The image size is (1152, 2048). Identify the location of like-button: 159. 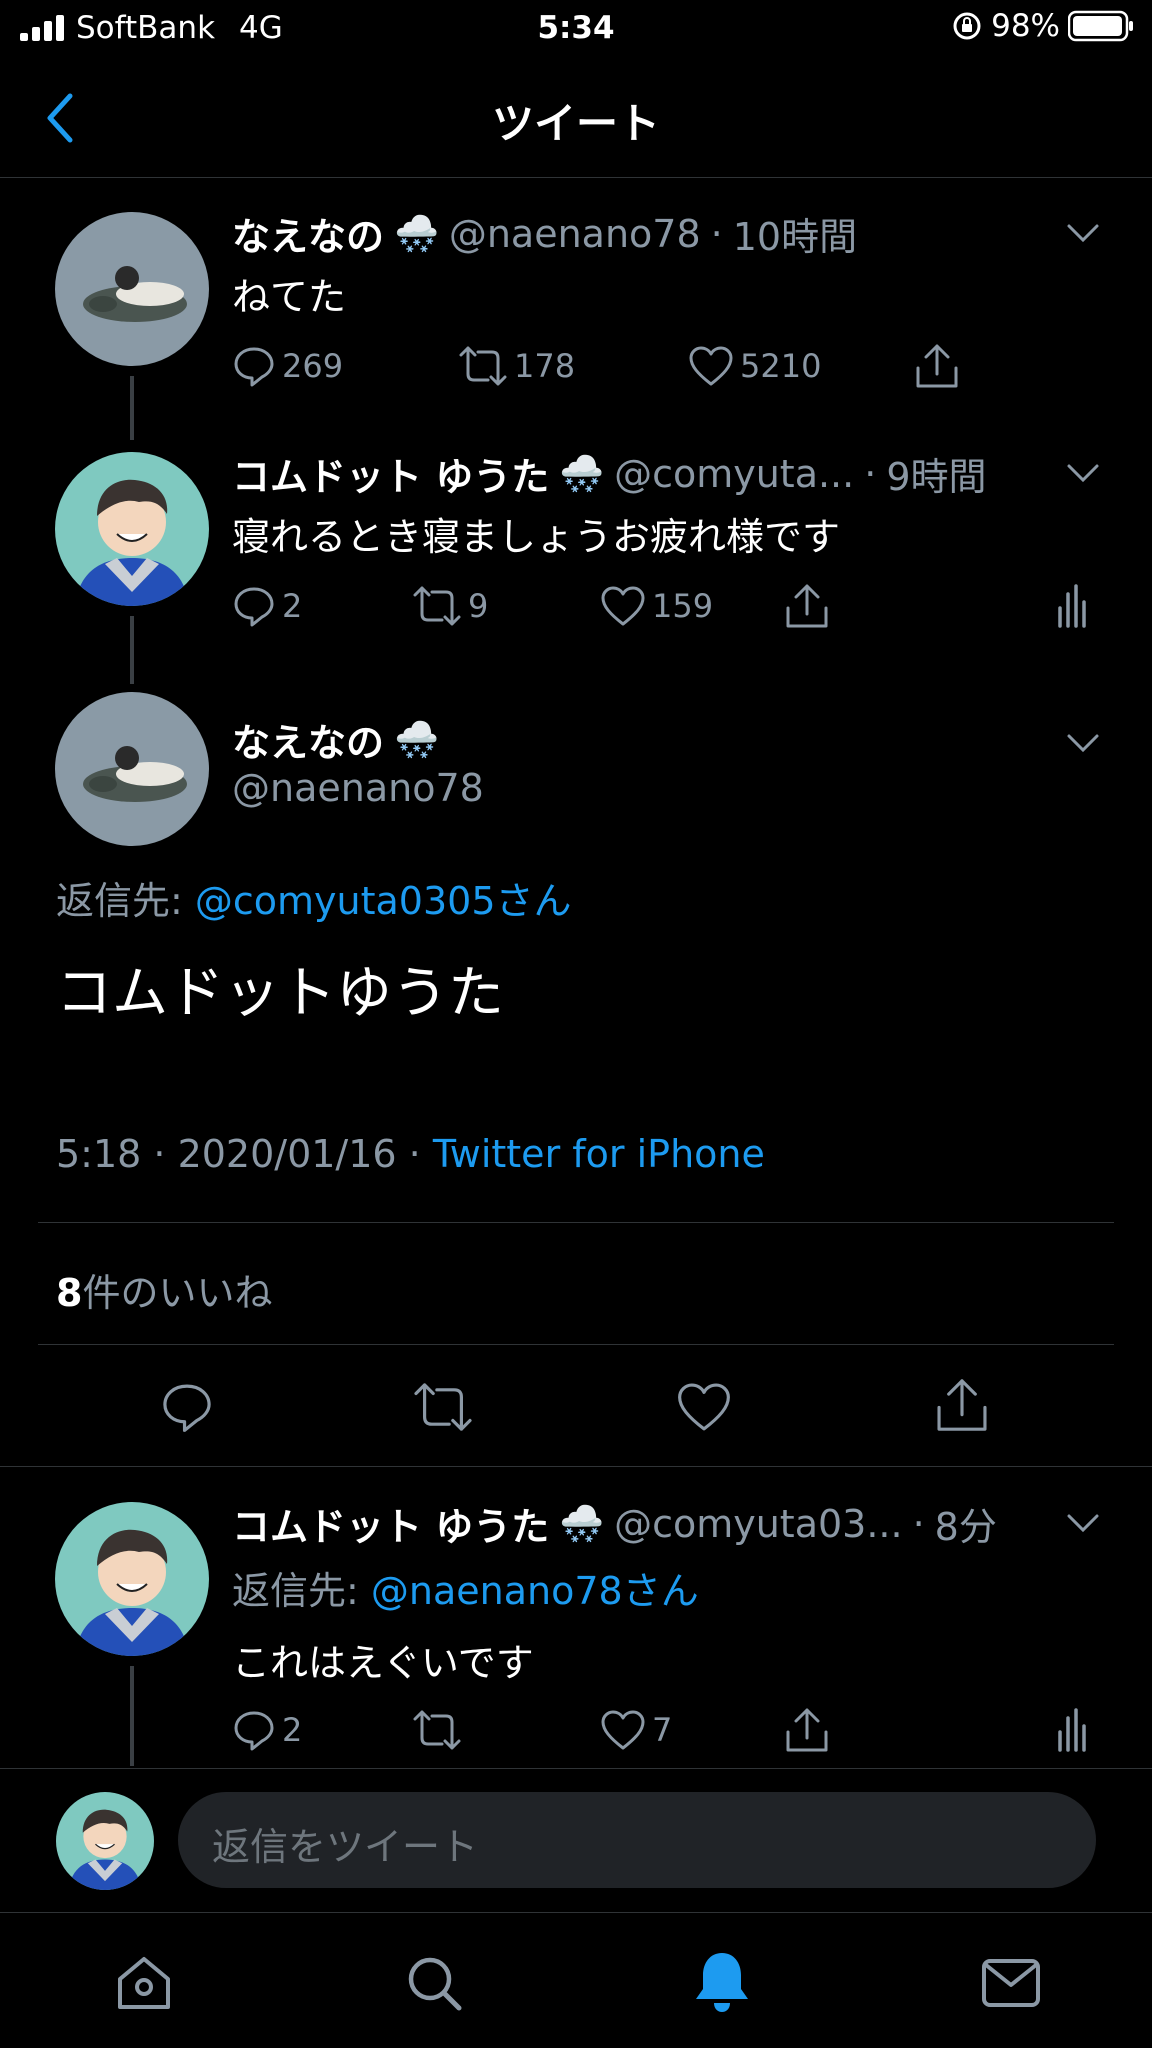
(656, 606).